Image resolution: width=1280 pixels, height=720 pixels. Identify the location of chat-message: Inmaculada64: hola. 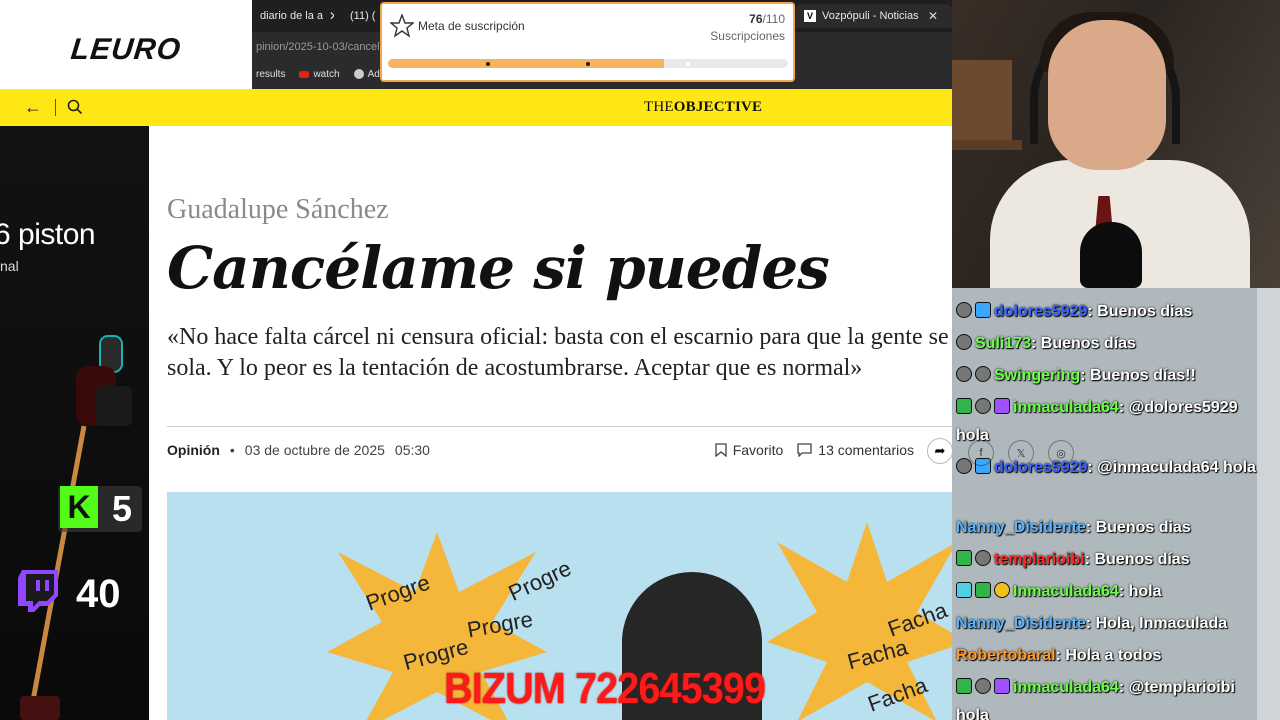
(1111, 592).